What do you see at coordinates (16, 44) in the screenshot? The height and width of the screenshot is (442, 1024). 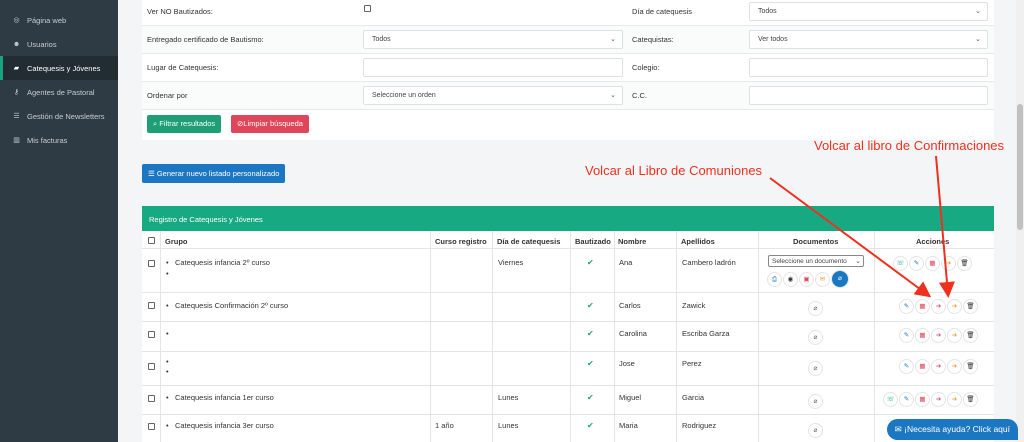 I see `users-icon: ☻` at bounding box center [16, 44].